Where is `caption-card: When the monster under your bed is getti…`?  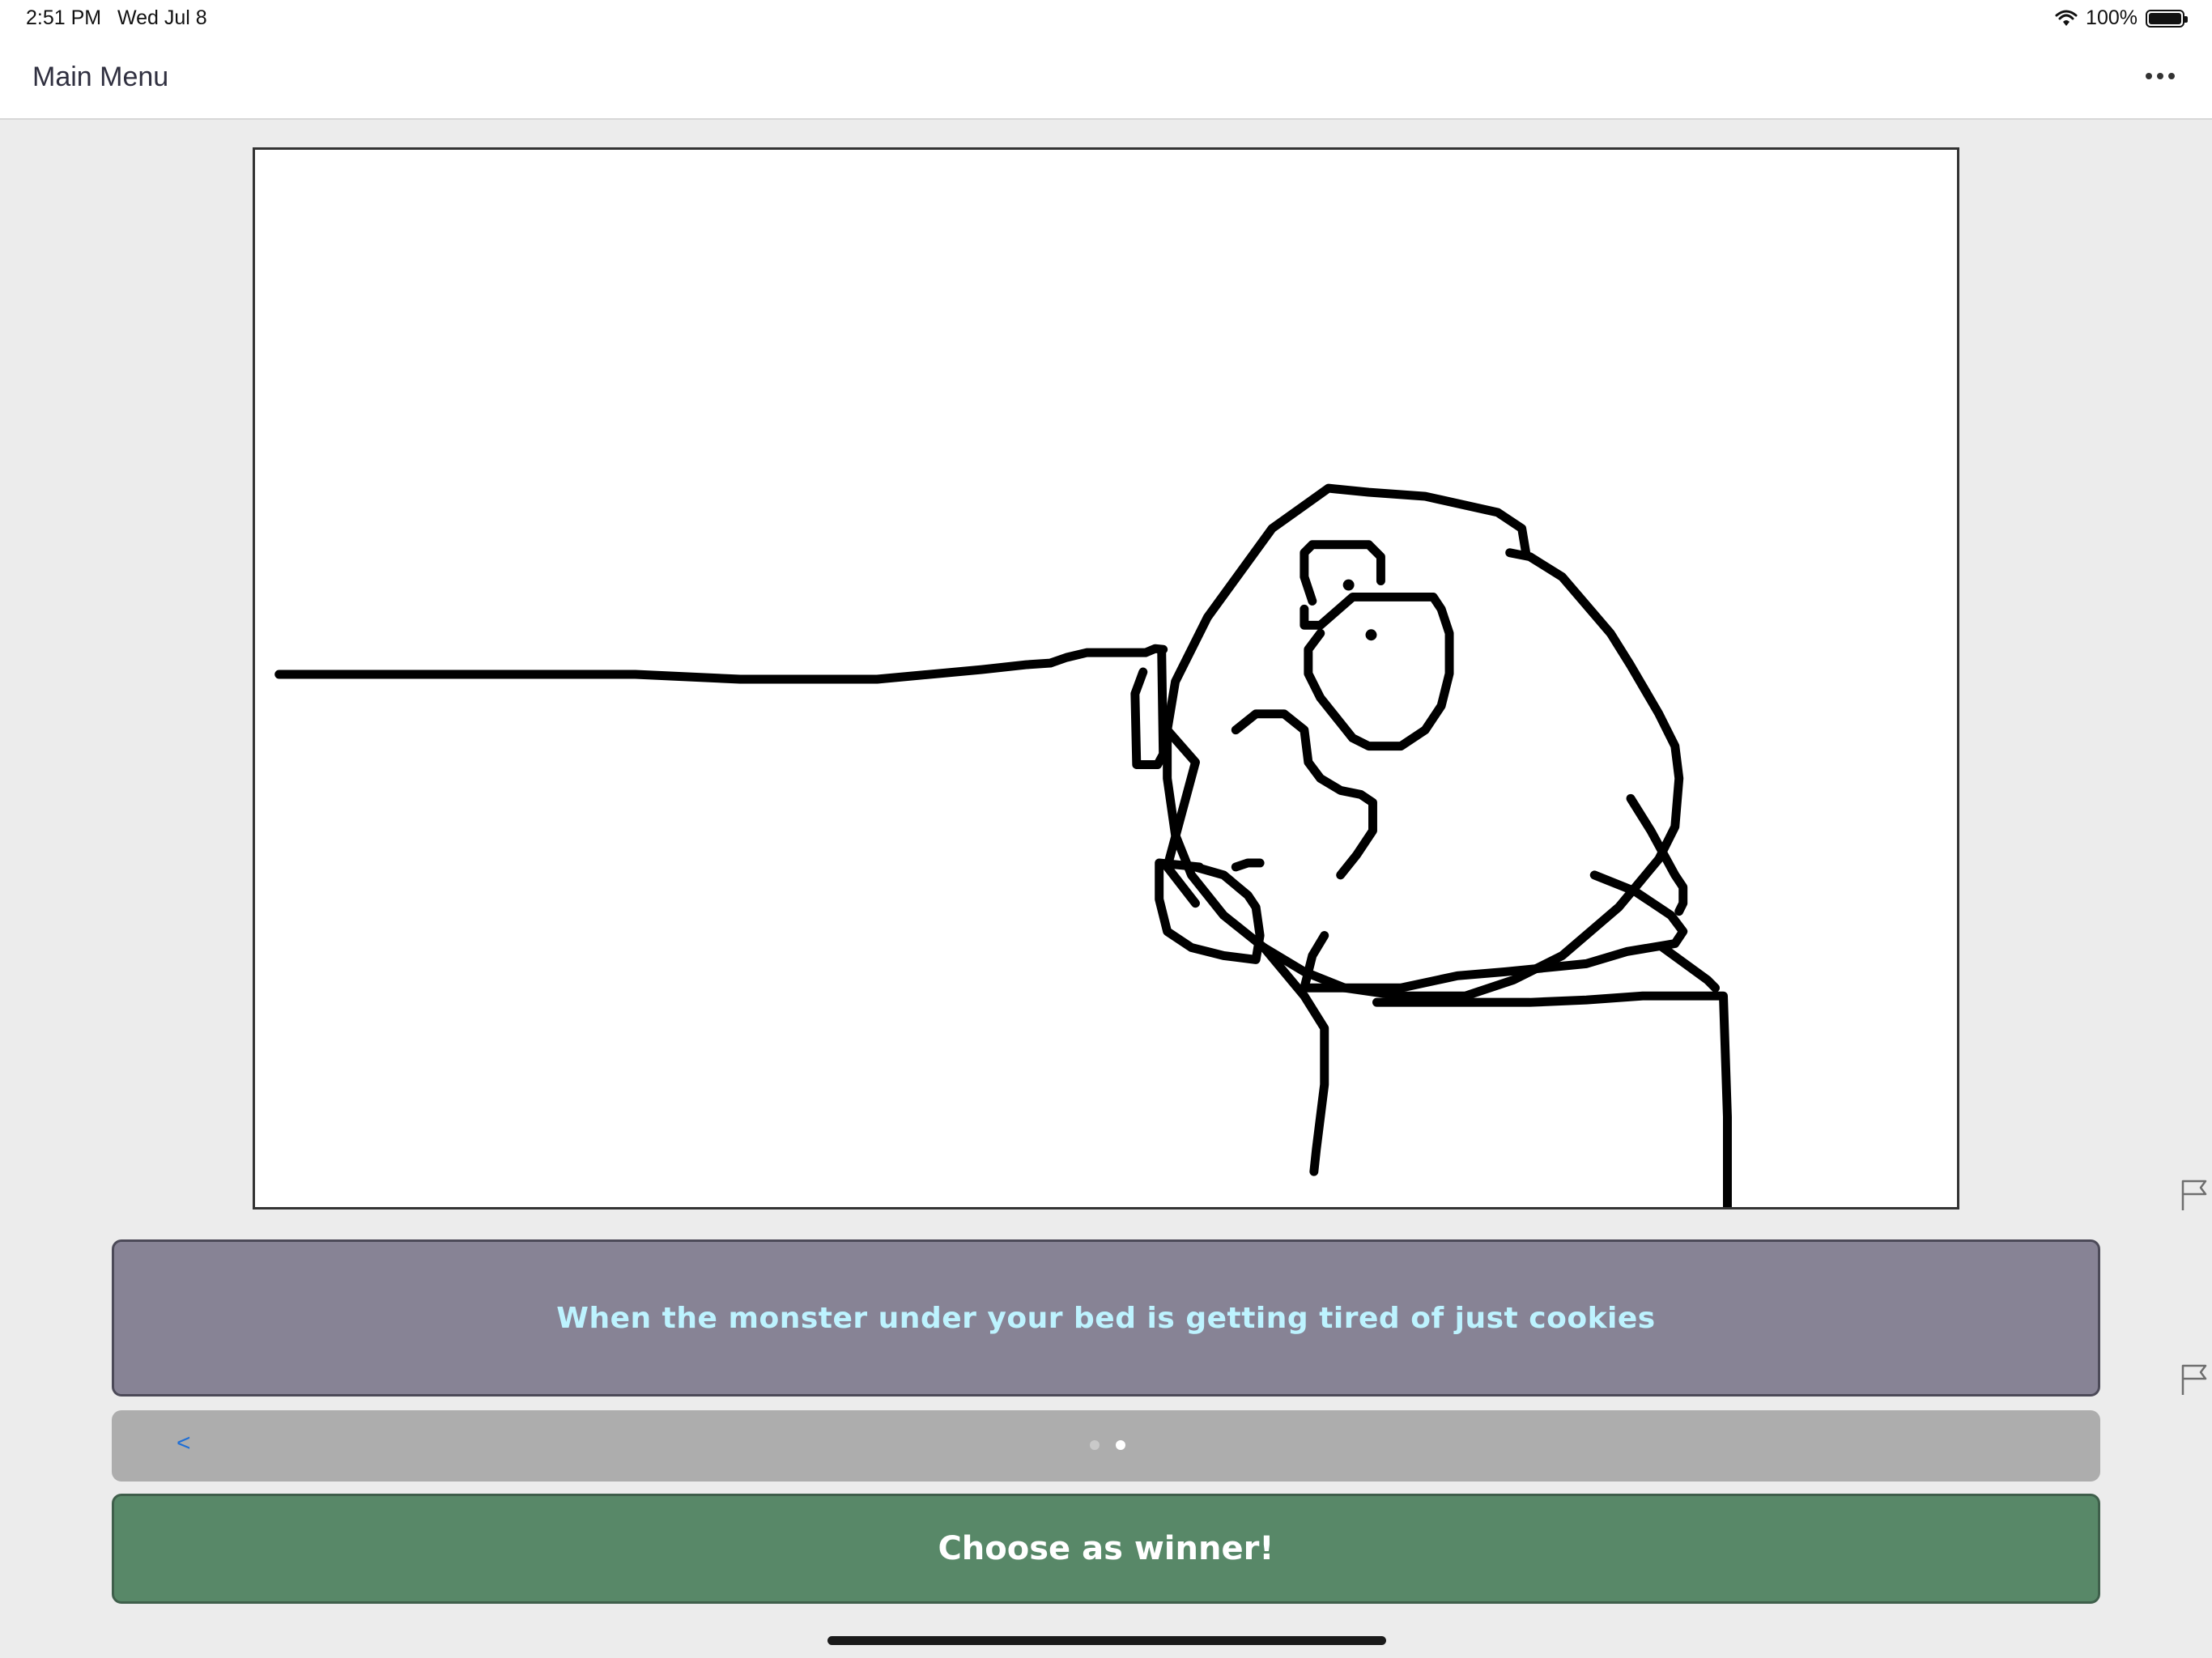 caption-card: When the monster under your bed is getti… is located at coordinates (1106, 1318).